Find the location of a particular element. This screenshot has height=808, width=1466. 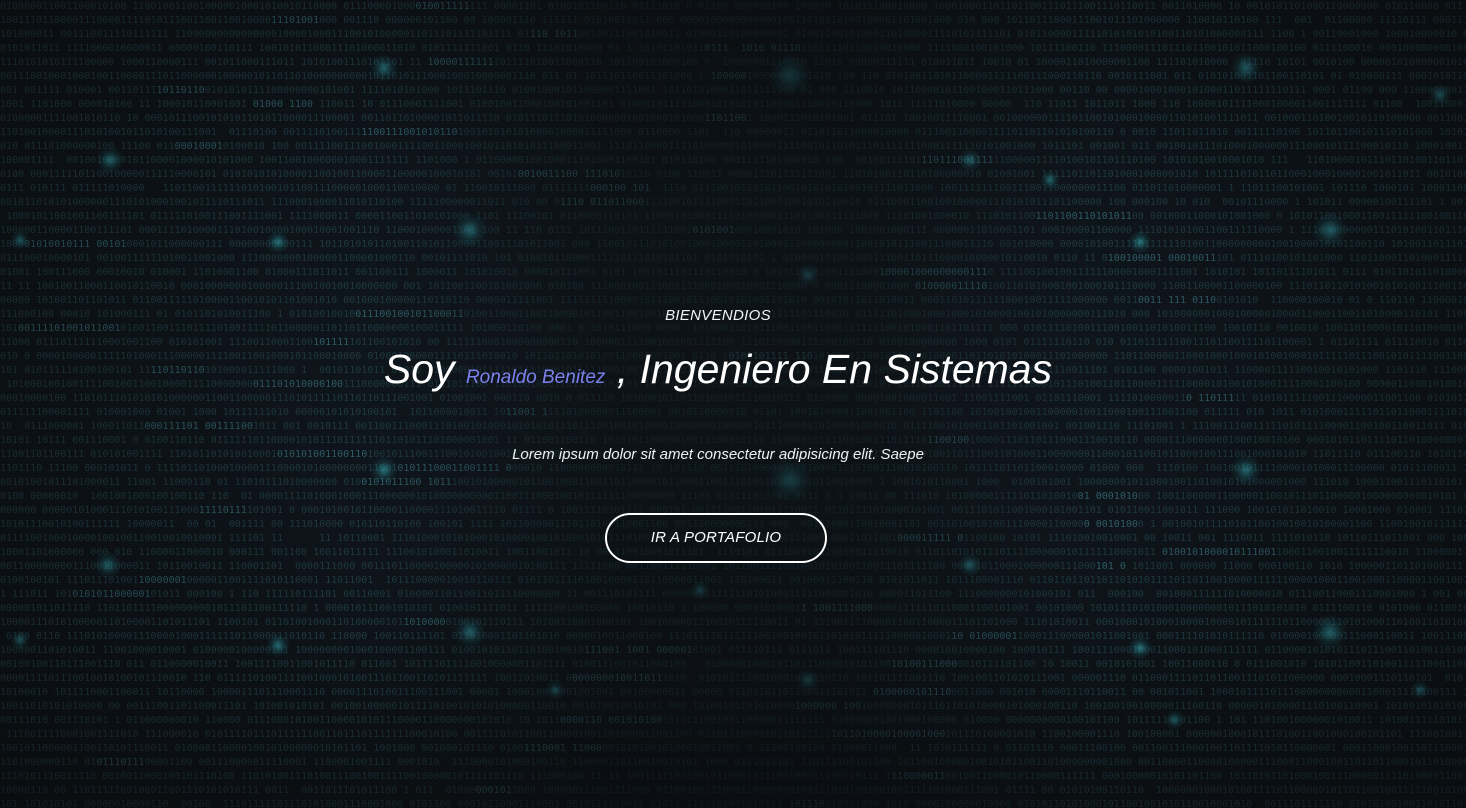

headline-suffix: , Ingeniero En Sistemas is located at coordinates (834, 369).